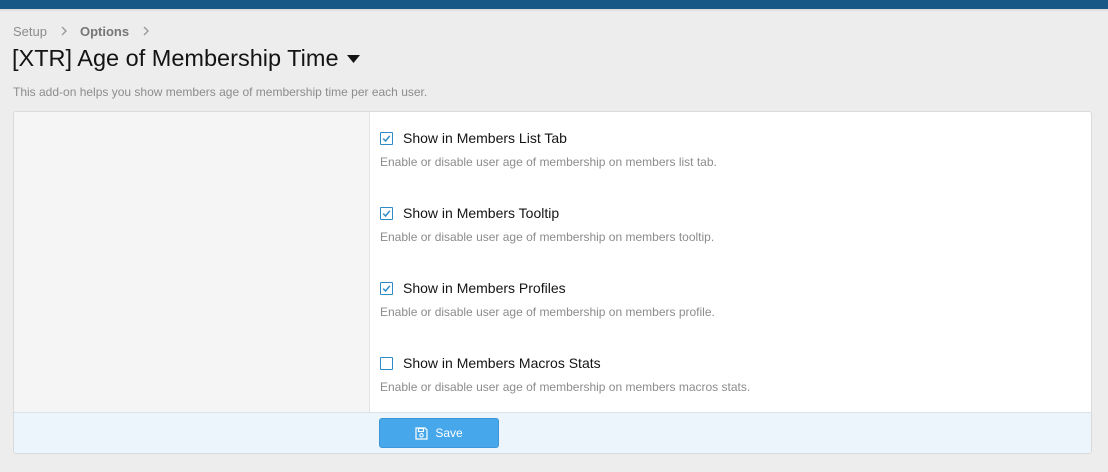 Image resolution: width=1108 pixels, height=472 pixels. What do you see at coordinates (554, 4) in the screenshot?
I see `top-header-bar` at bounding box center [554, 4].